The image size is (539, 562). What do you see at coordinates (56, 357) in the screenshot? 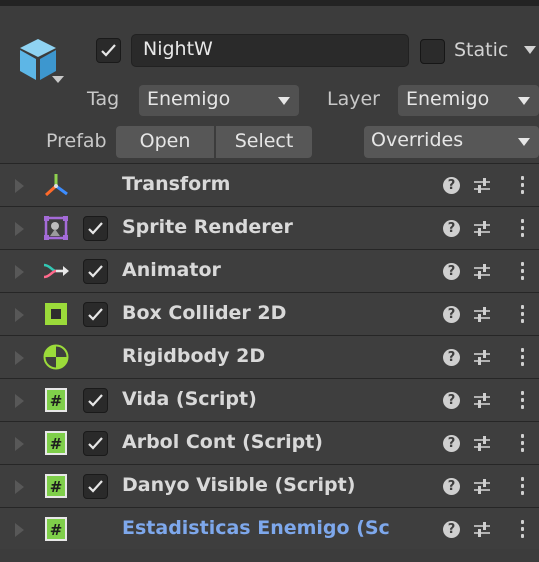
I see `rigidbody-icon` at bounding box center [56, 357].